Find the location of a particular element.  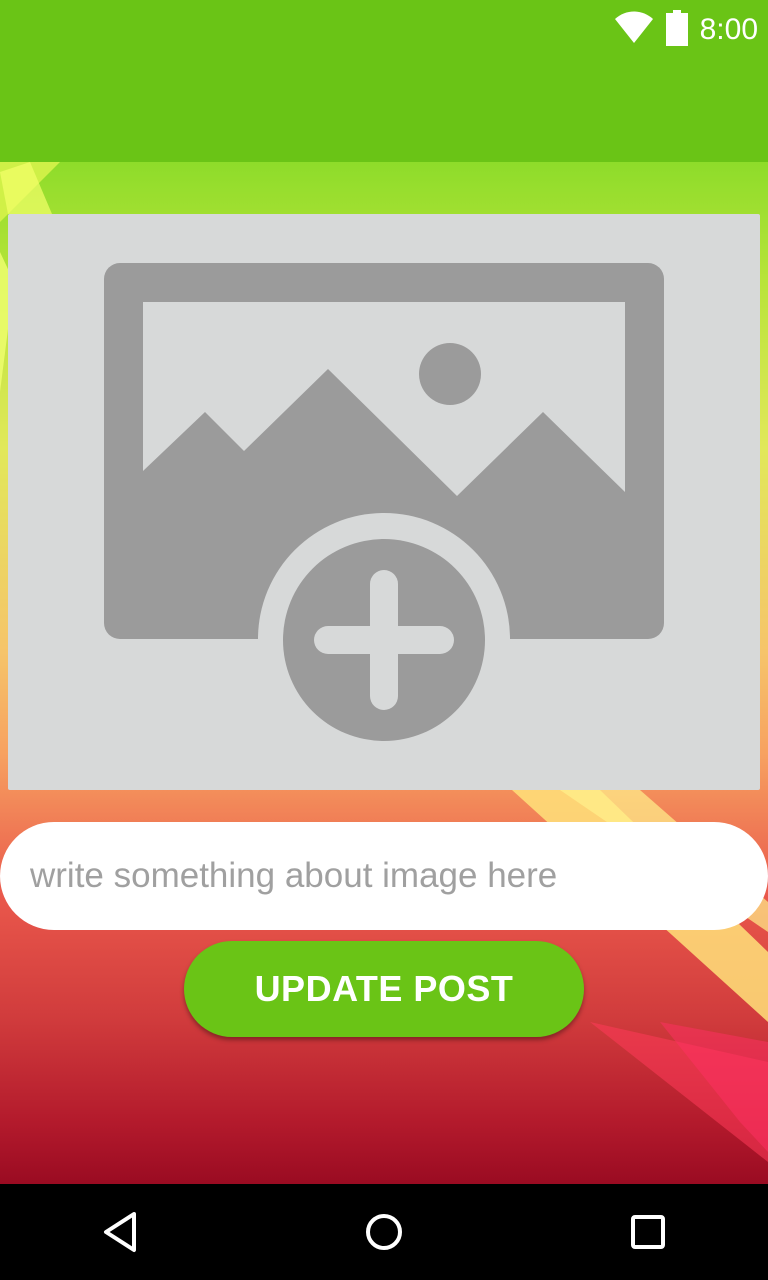

home-icon is located at coordinates (384, 1232).